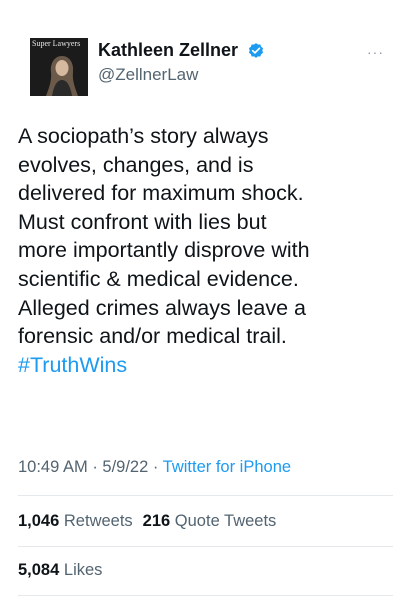 This screenshot has height=600, width=403. I want to click on avatar: Super Lawyers, so click(59, 67).